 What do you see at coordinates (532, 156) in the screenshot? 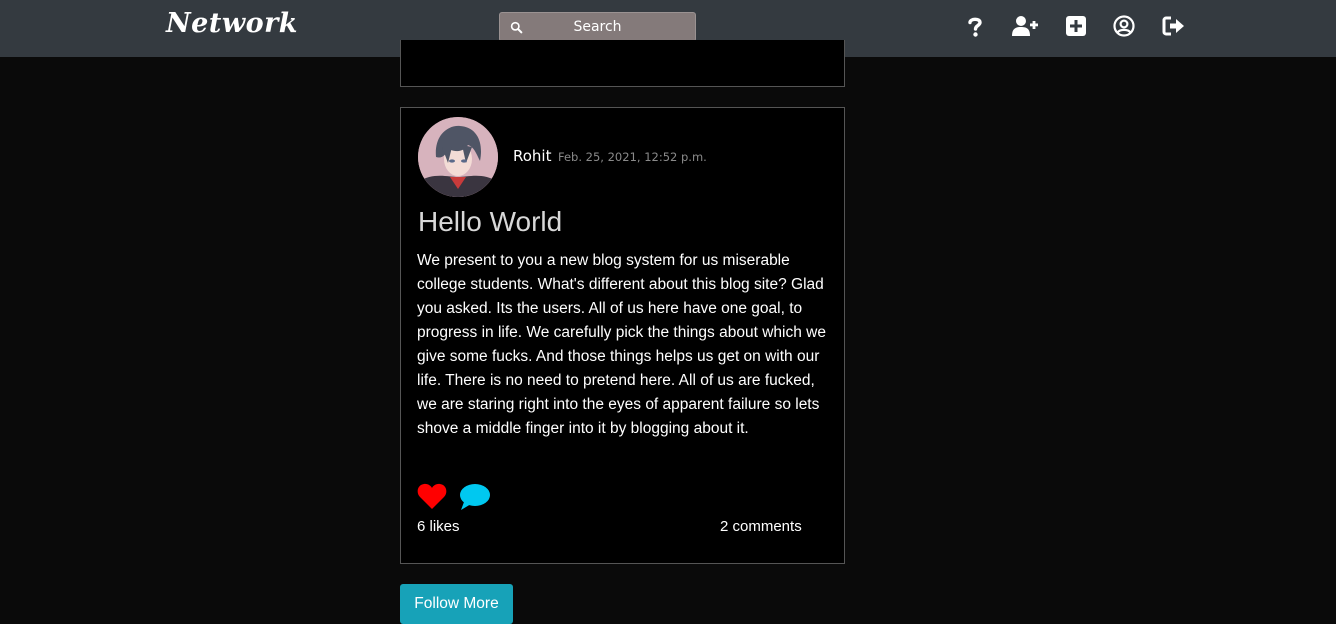
I see `post-username: Rohit` at bounding box center [532, 156].